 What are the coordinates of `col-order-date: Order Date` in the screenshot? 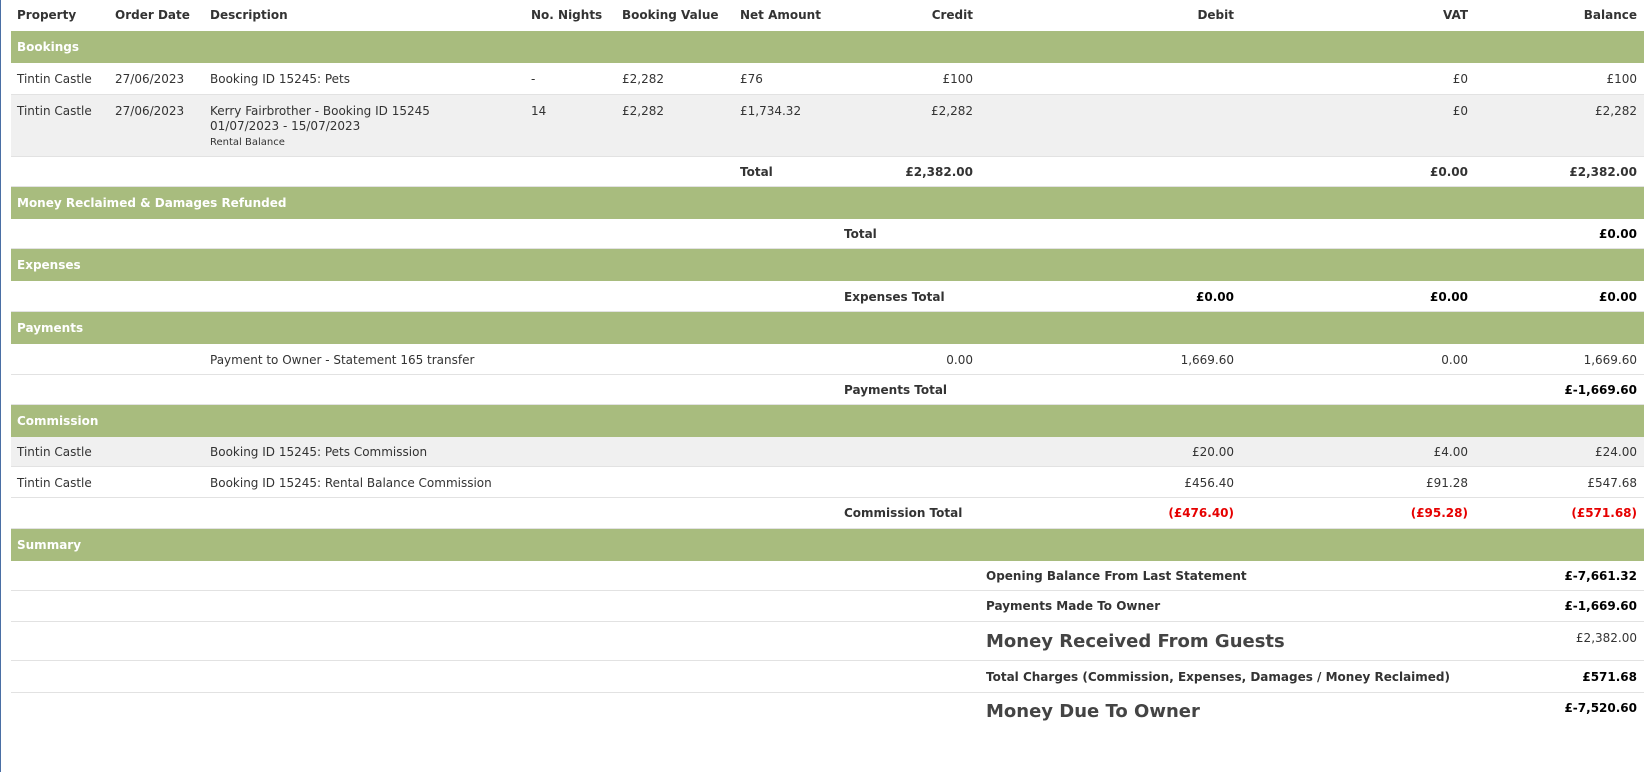 It's located at (152, 15).